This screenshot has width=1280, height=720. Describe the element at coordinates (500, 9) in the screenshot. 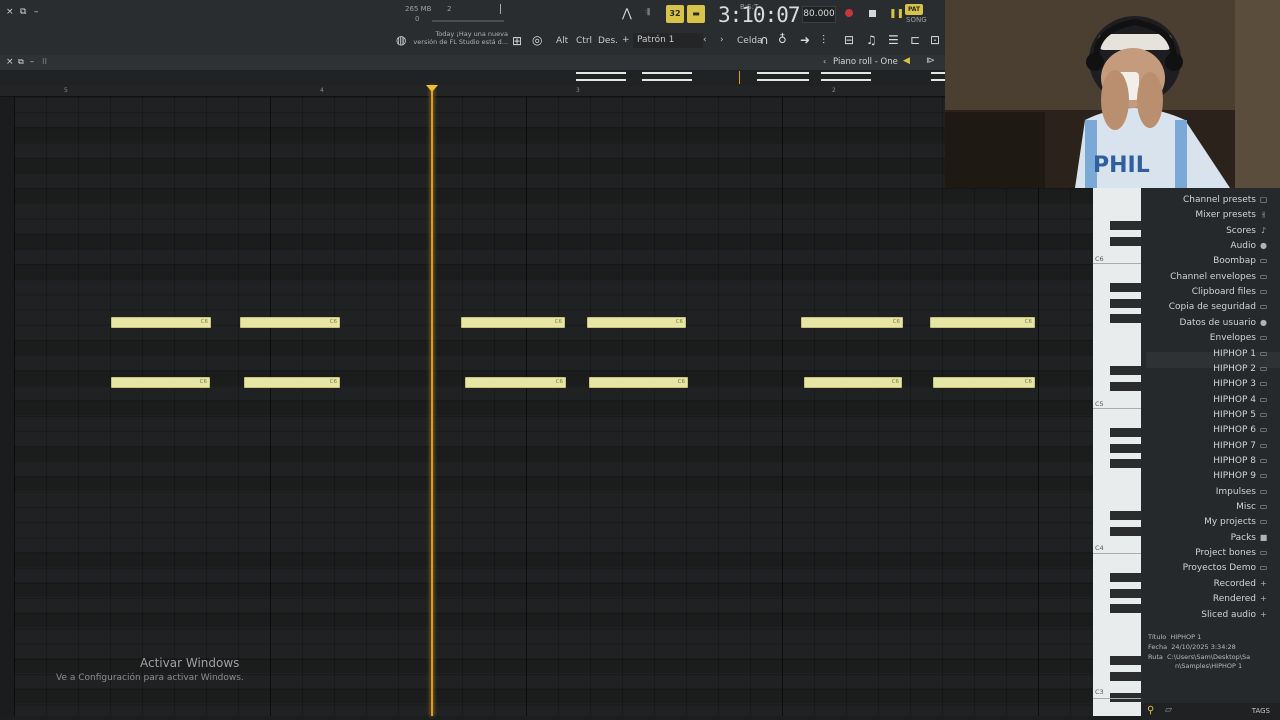

I see `pitch-knob` at that location.